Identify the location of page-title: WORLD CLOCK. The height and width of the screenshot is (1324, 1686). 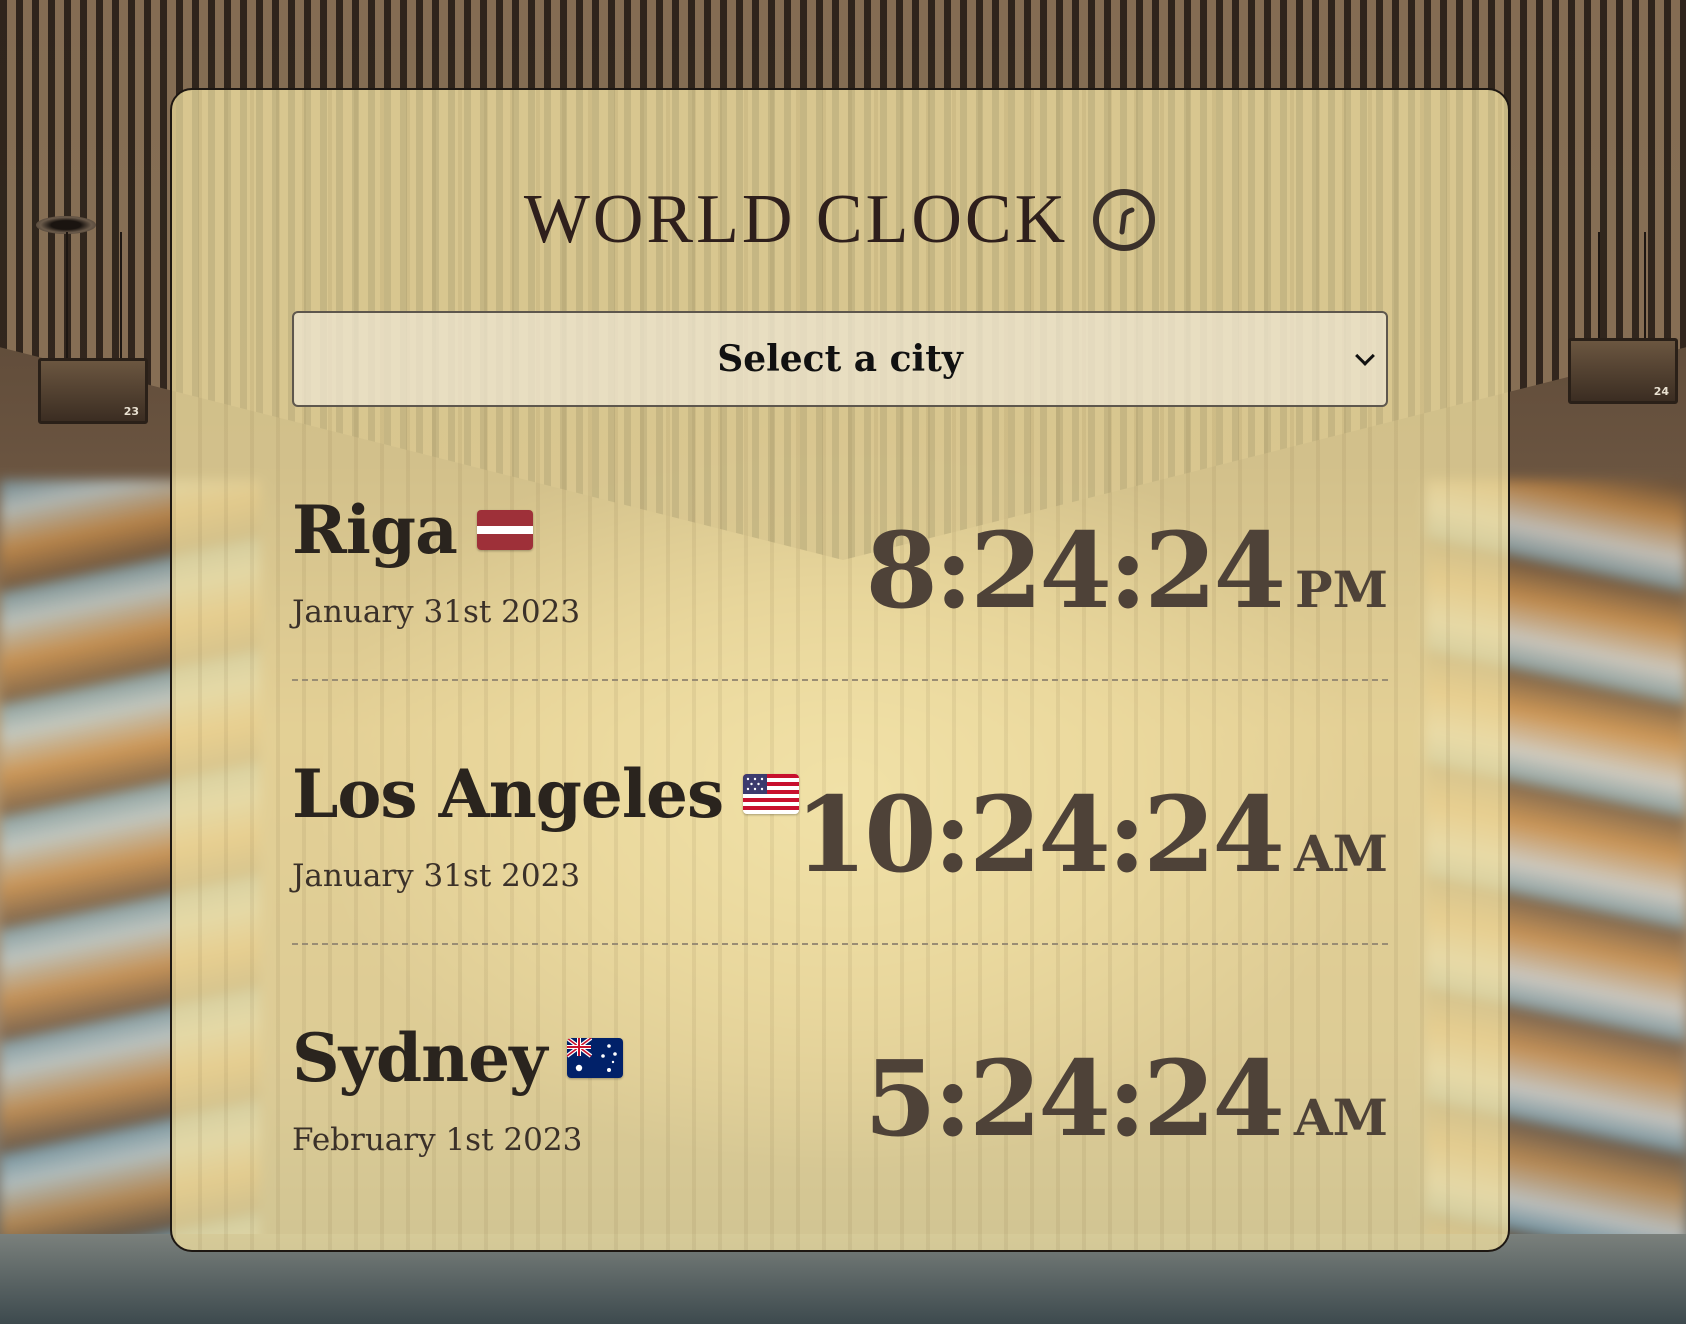
(796, 219).